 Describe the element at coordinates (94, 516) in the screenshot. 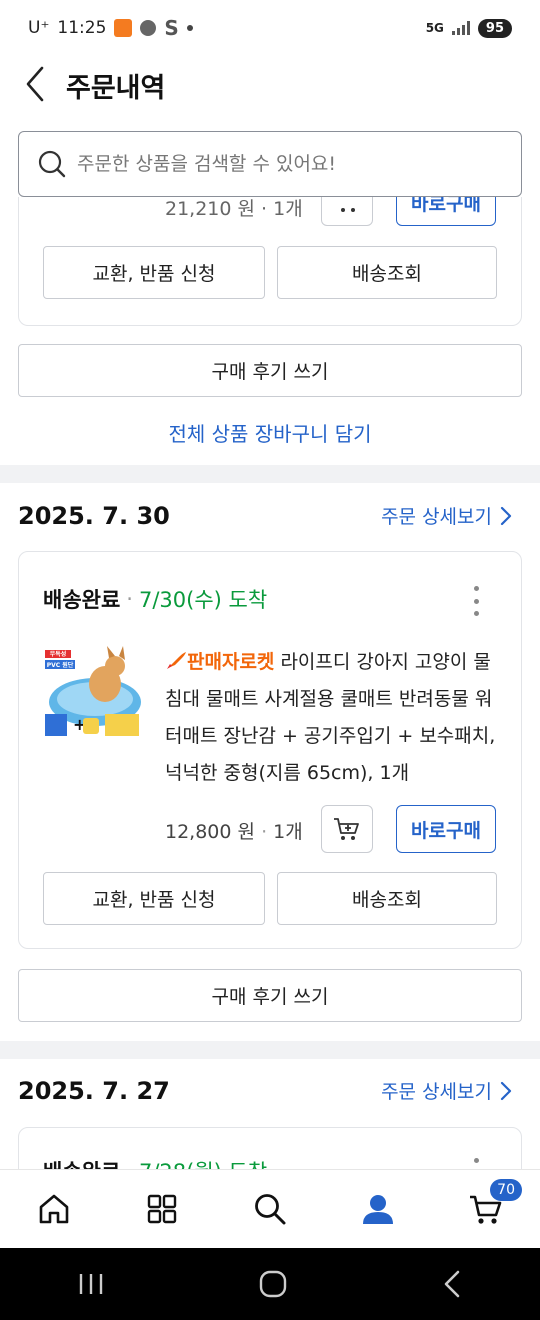

I see `order-date: 2025. 7. 30` at that location.